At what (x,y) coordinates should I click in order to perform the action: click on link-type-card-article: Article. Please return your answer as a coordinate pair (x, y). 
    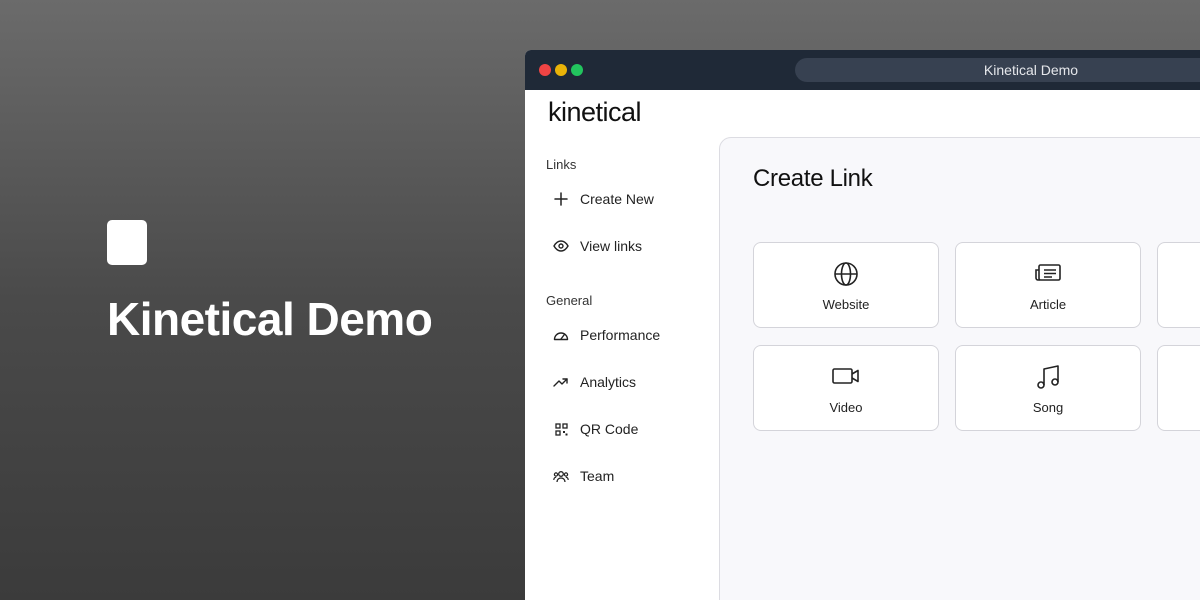
    Looking at the image, I should click on (1048, 285).